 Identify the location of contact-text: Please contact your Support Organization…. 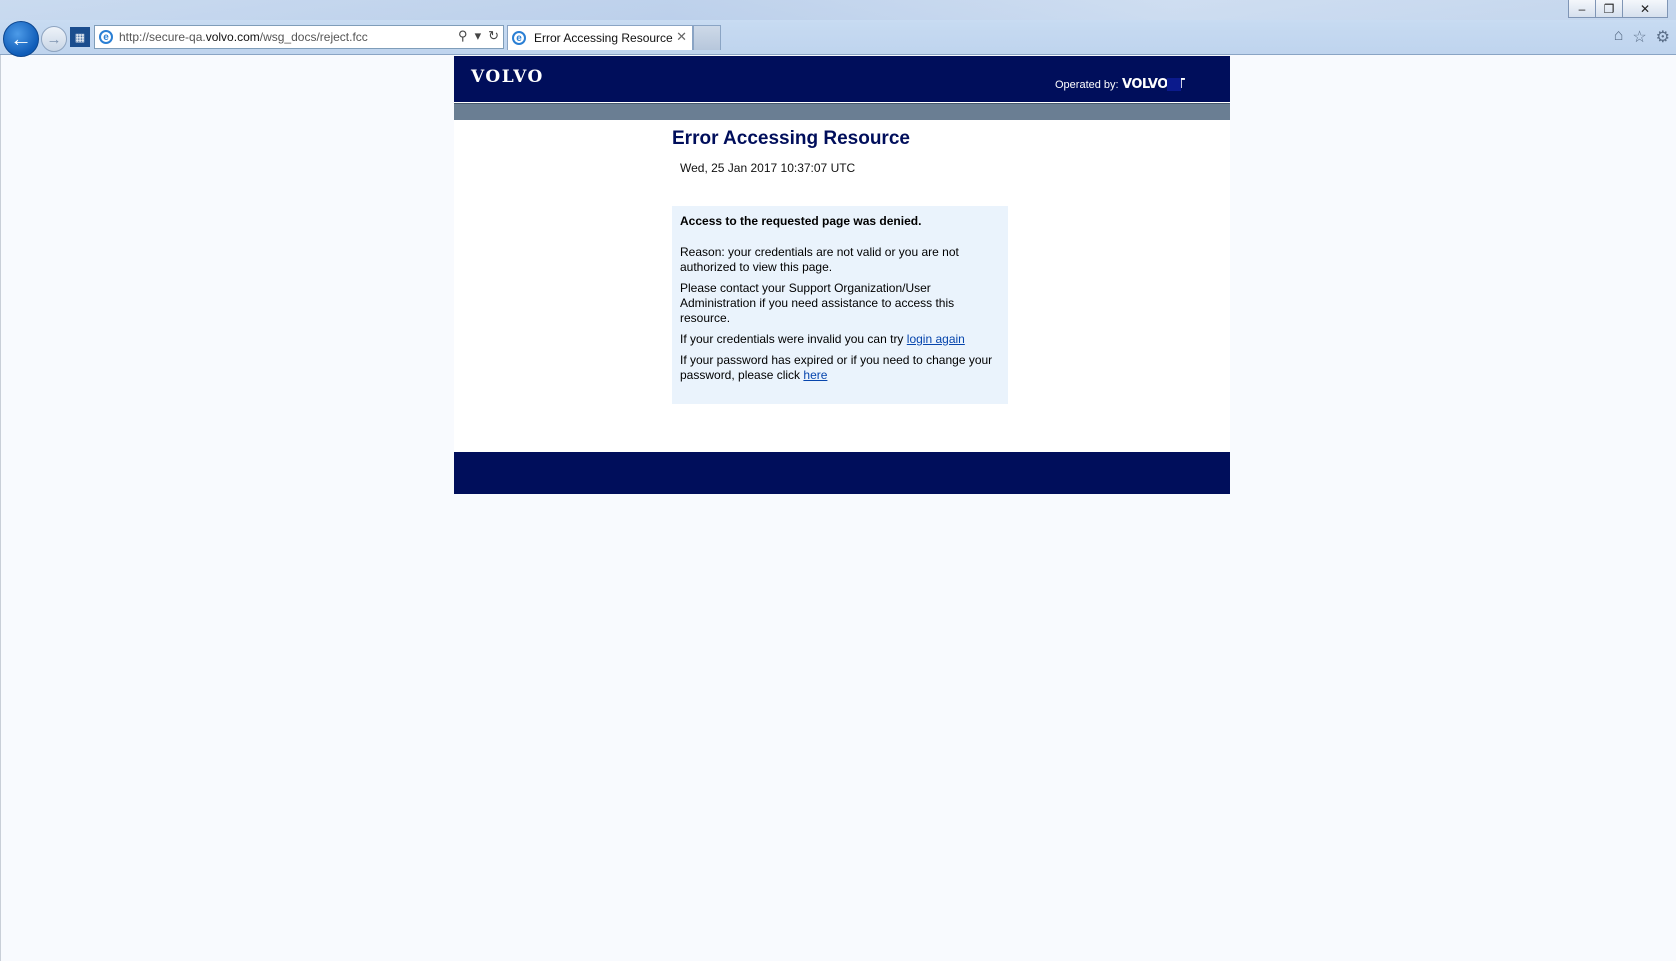
(817, 303).